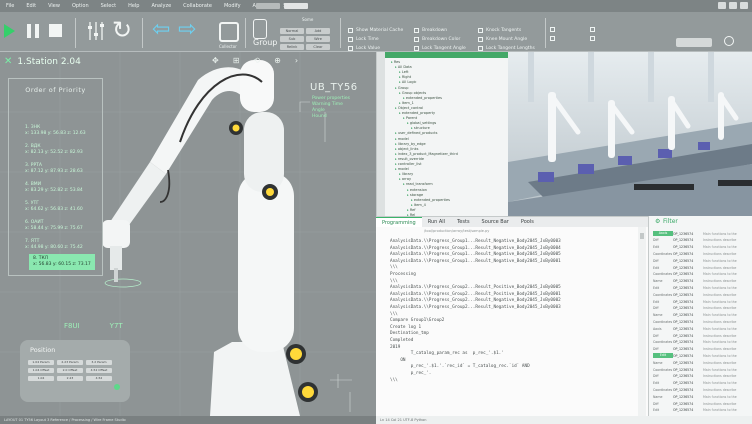 This screenshot has width=752, height=424. I want to click on tree-item: ▸ controller_list, so click(408, 164).